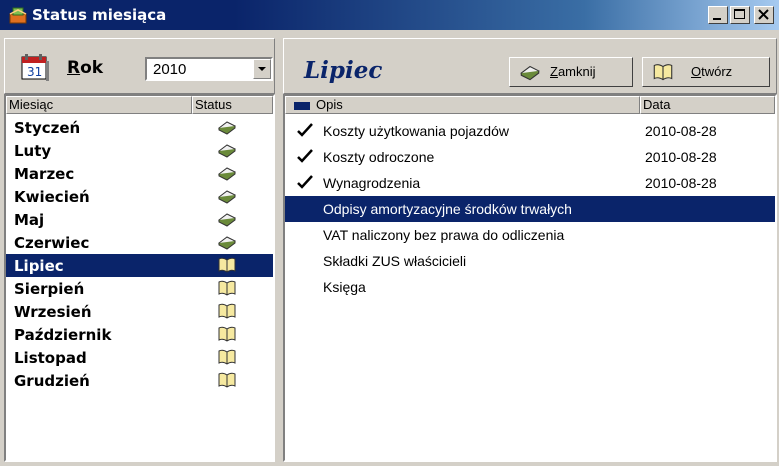  What do you see at coordinates (712, 71) in the screenshot?
I see `open-month-label: Otwórz` at bounding box center [712, 71].